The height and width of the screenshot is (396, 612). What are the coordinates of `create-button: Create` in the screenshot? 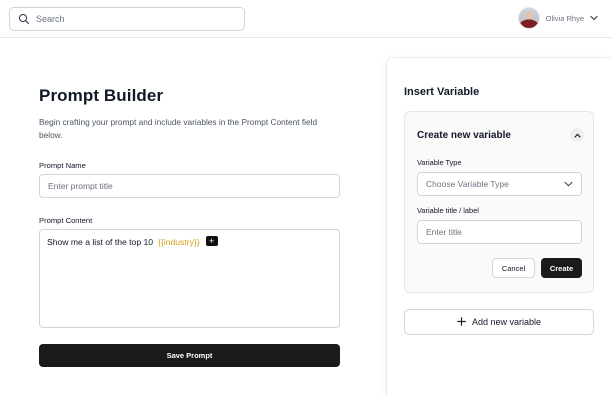 It's located at (561, 268).